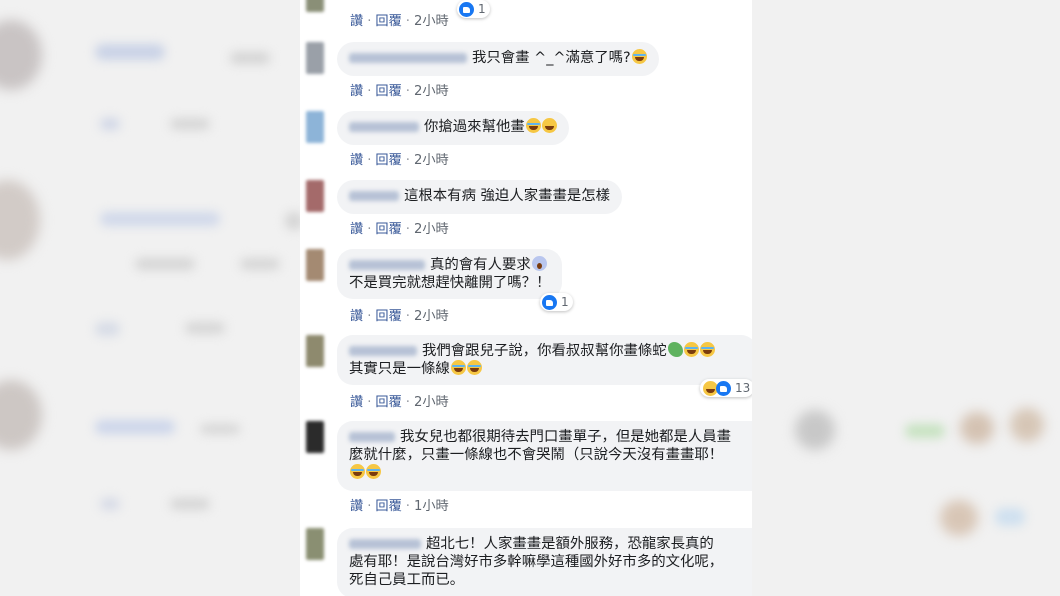 The image size is (1060, 596). What do you see at coordinates (726, 388) in the screenshot?
I see `reaction-summary: 13` at bounding box center [726, 388].